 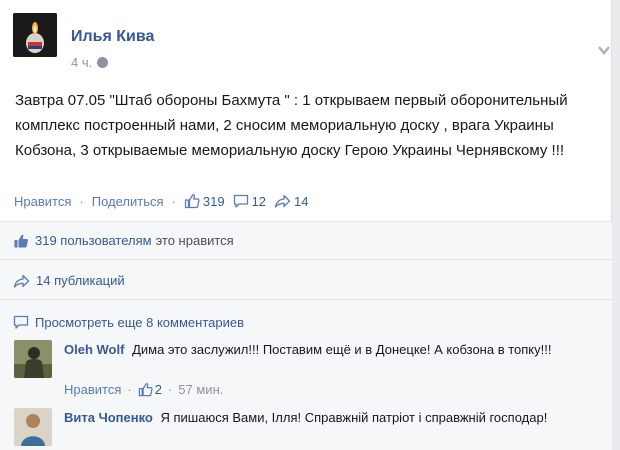 I want to click on globe-icon, so click(x=103, y=62).